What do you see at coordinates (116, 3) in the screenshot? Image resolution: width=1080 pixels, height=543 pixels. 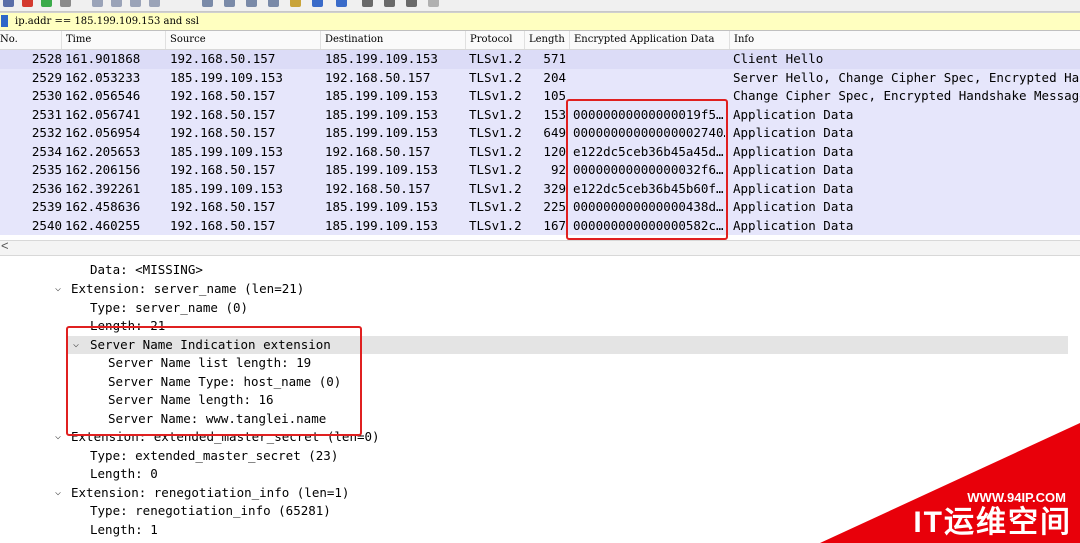 I see `save-icon` at bounding box center [116, 3].